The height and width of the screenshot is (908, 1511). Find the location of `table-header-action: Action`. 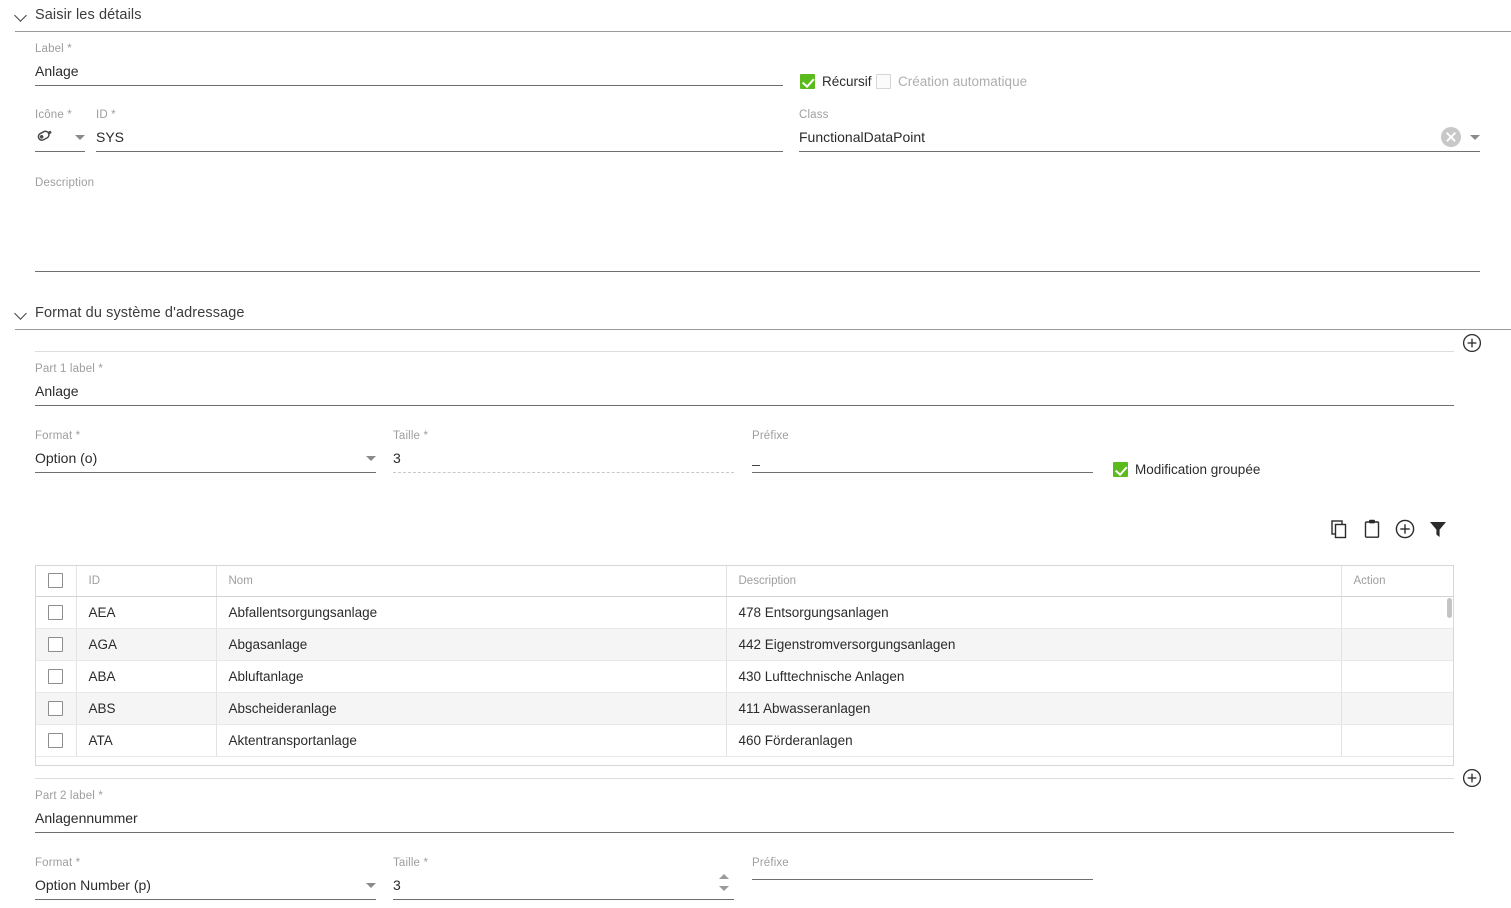

table-header-action: Action is located at coordinates (1397, 581).